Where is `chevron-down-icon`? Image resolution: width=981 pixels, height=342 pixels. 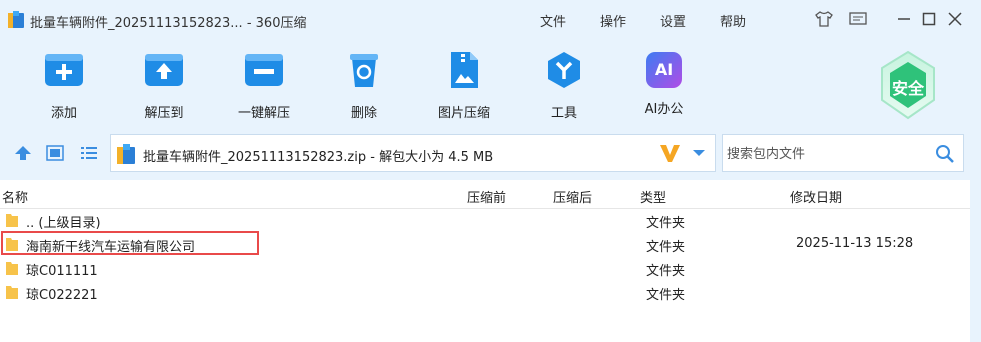 chevron-down-icon is located at coordinates (699, 153).